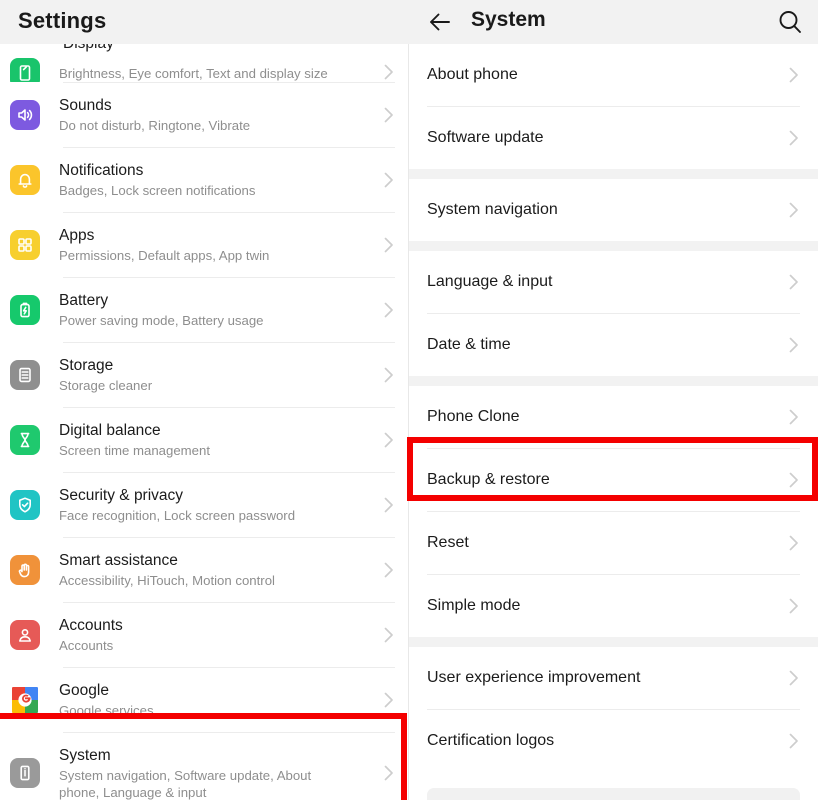 The height and width of the screenshot is (800, 818). I want to click on detail-item-user-experience-improvement: User experience improvement, so click(613, 678).